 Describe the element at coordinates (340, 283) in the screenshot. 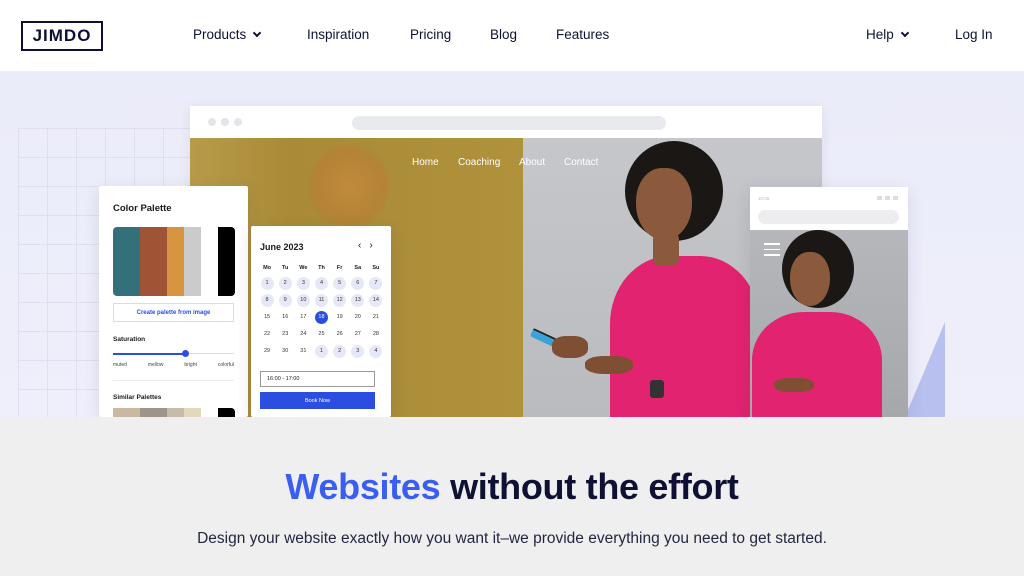

I see `calendar-day: 5` at that location.